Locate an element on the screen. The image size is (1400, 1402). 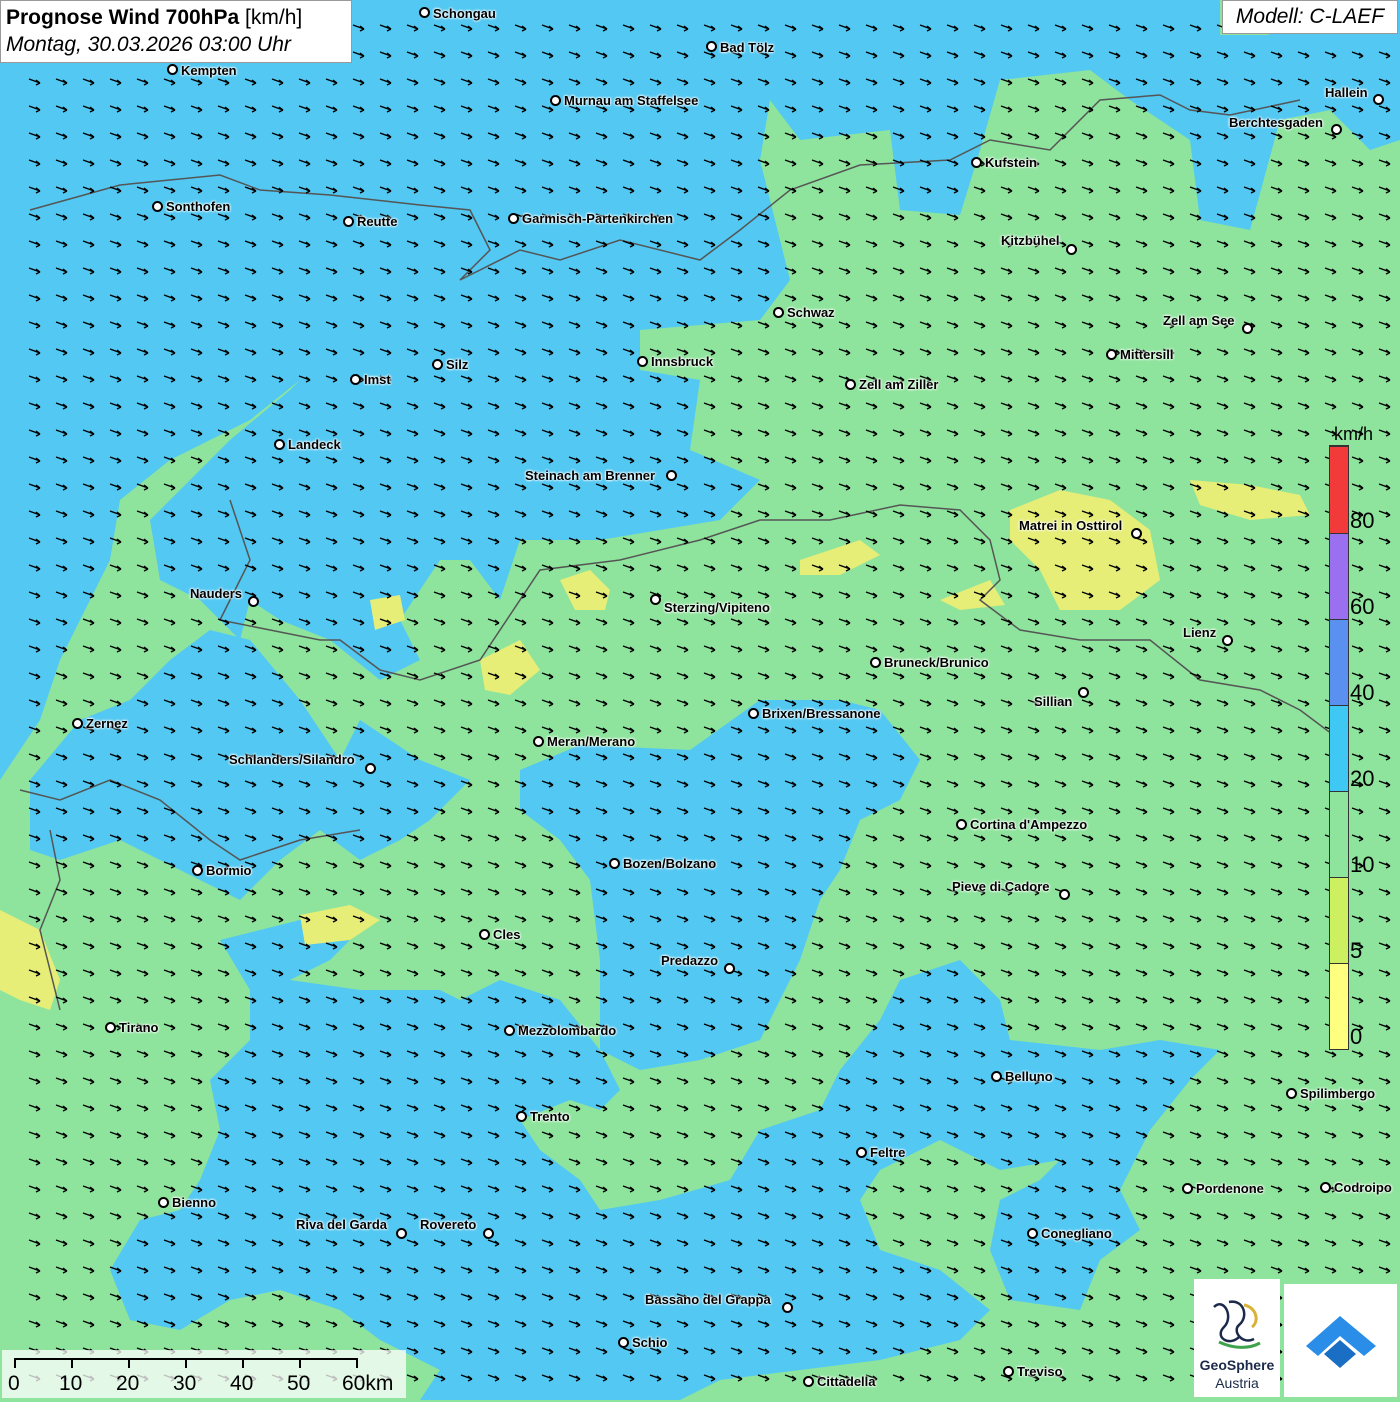
city-label: Tirano is located at coordinates (139, 1027).